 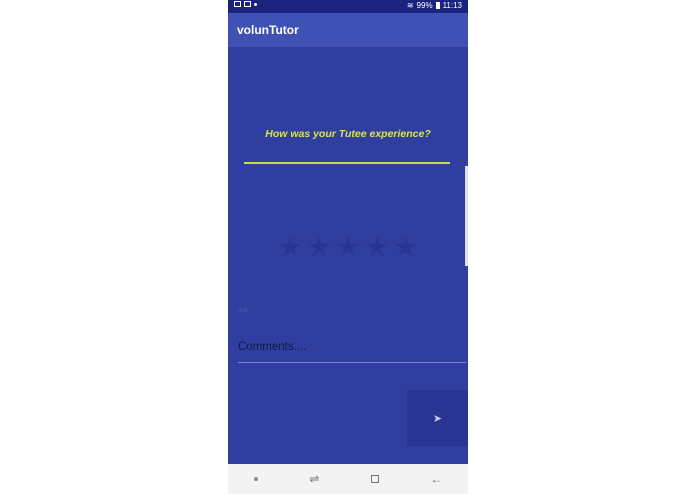 I want to click on recent-apps-icon: ⇌, so click(x=314, y=479).